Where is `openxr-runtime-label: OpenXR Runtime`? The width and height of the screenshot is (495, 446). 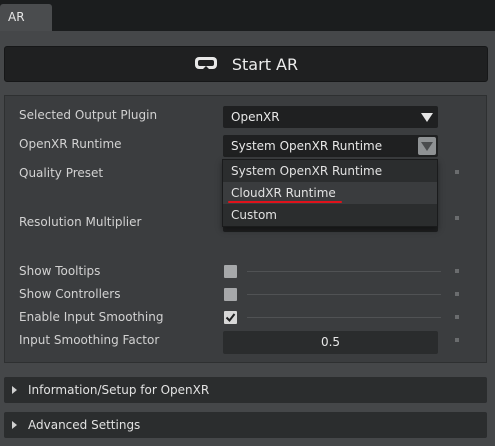 openxr-runtime-label: OpenXR Runtime is located at coordinates (70, 144).